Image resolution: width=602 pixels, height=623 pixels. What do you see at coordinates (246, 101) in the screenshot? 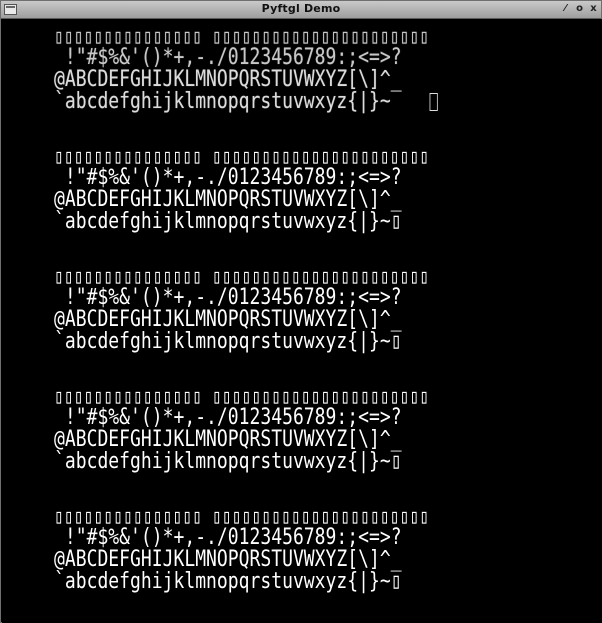
I see `glyph-row-lowercase: `abcdefghijklmnopqrstuvwxyz{|}~` at bounding box center [246, 101].